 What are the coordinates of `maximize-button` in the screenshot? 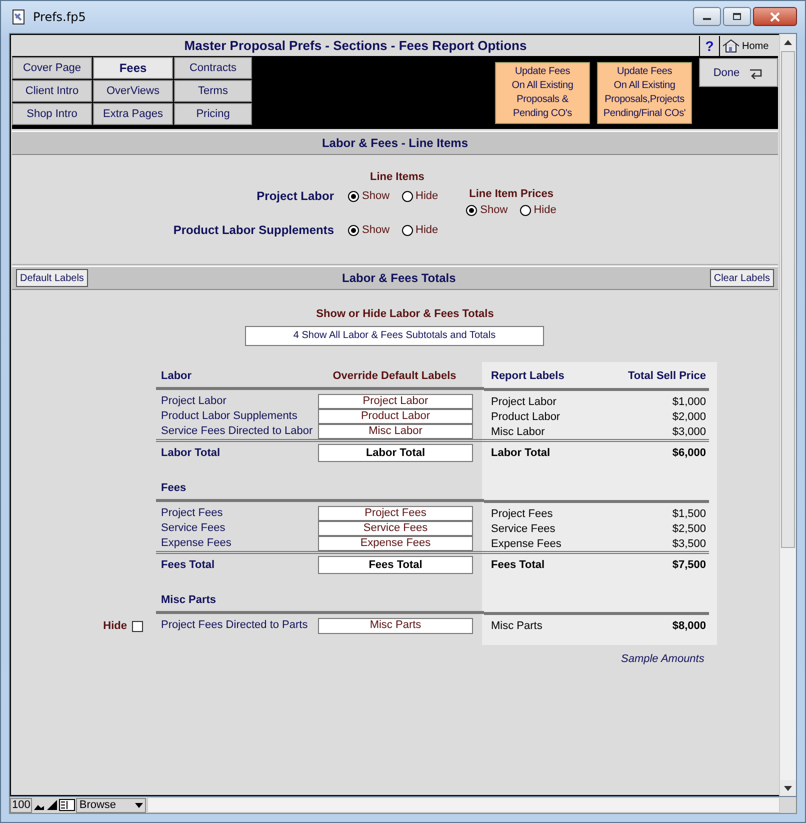 It's located at (737, 16).